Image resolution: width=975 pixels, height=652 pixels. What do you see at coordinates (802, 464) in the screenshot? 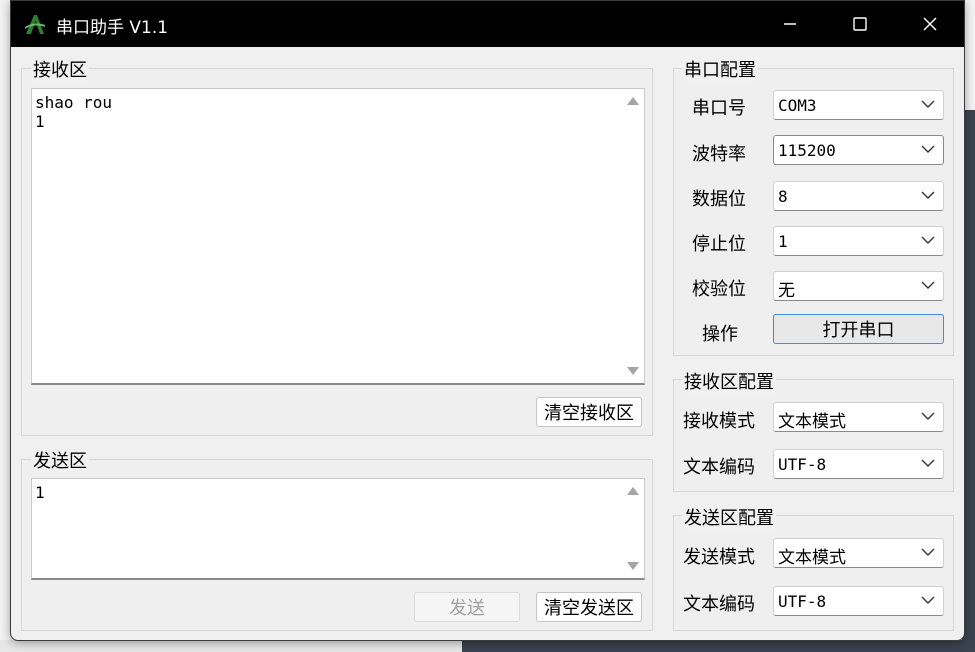
I see `receive-encoding-value: UTF-8` at bounding box center [802, 464].